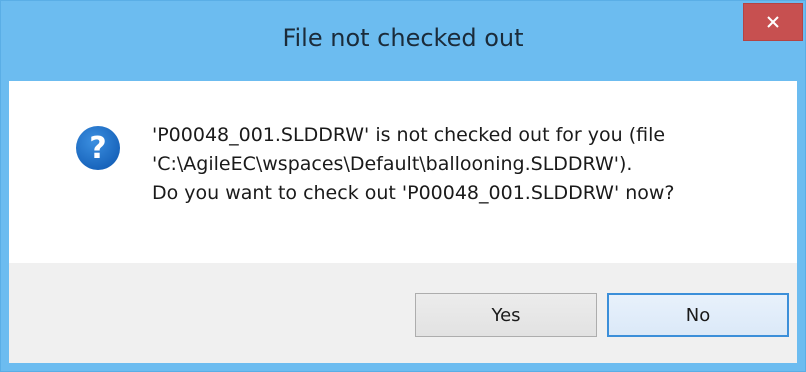 This screenshot has width=806, height=372. I want to click on yes-button: Yes, so click(506, 315).